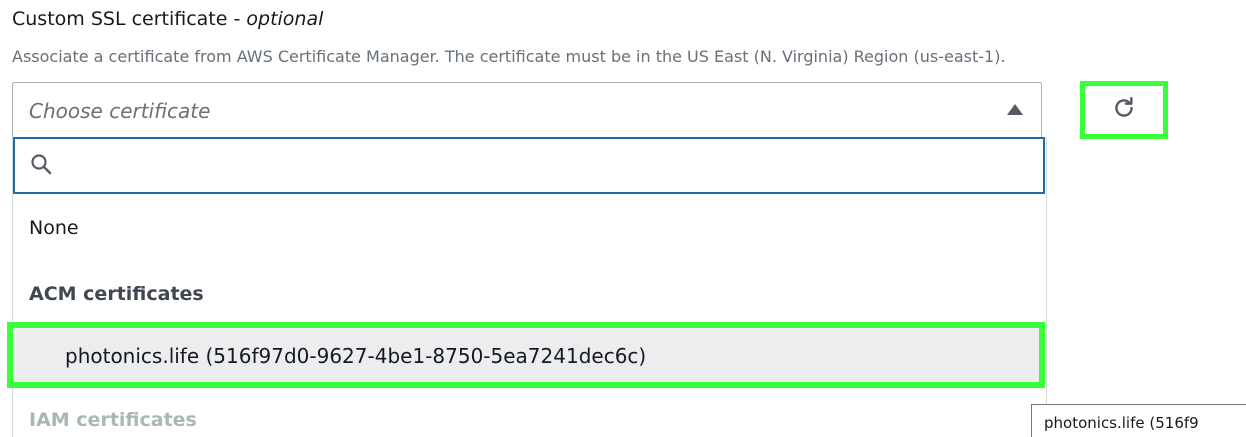 The height and width of the screenshot is (437, 1246). I want to click on search-box, so click(529, 165).